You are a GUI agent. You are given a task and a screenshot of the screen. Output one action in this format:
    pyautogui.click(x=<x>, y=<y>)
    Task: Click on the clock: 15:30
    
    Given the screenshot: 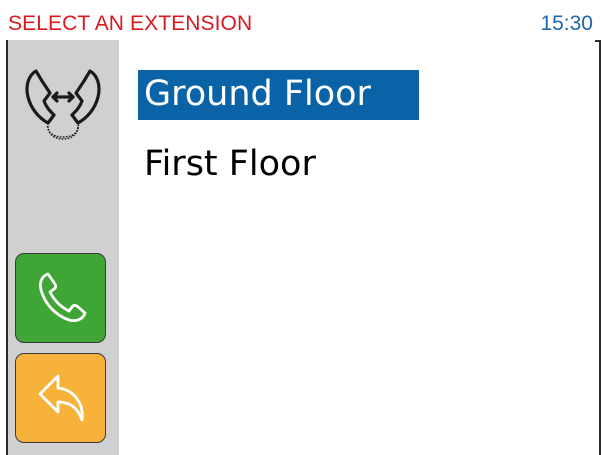 What is the action you would take?
    pyautogui.click(x=566, y=23)
    